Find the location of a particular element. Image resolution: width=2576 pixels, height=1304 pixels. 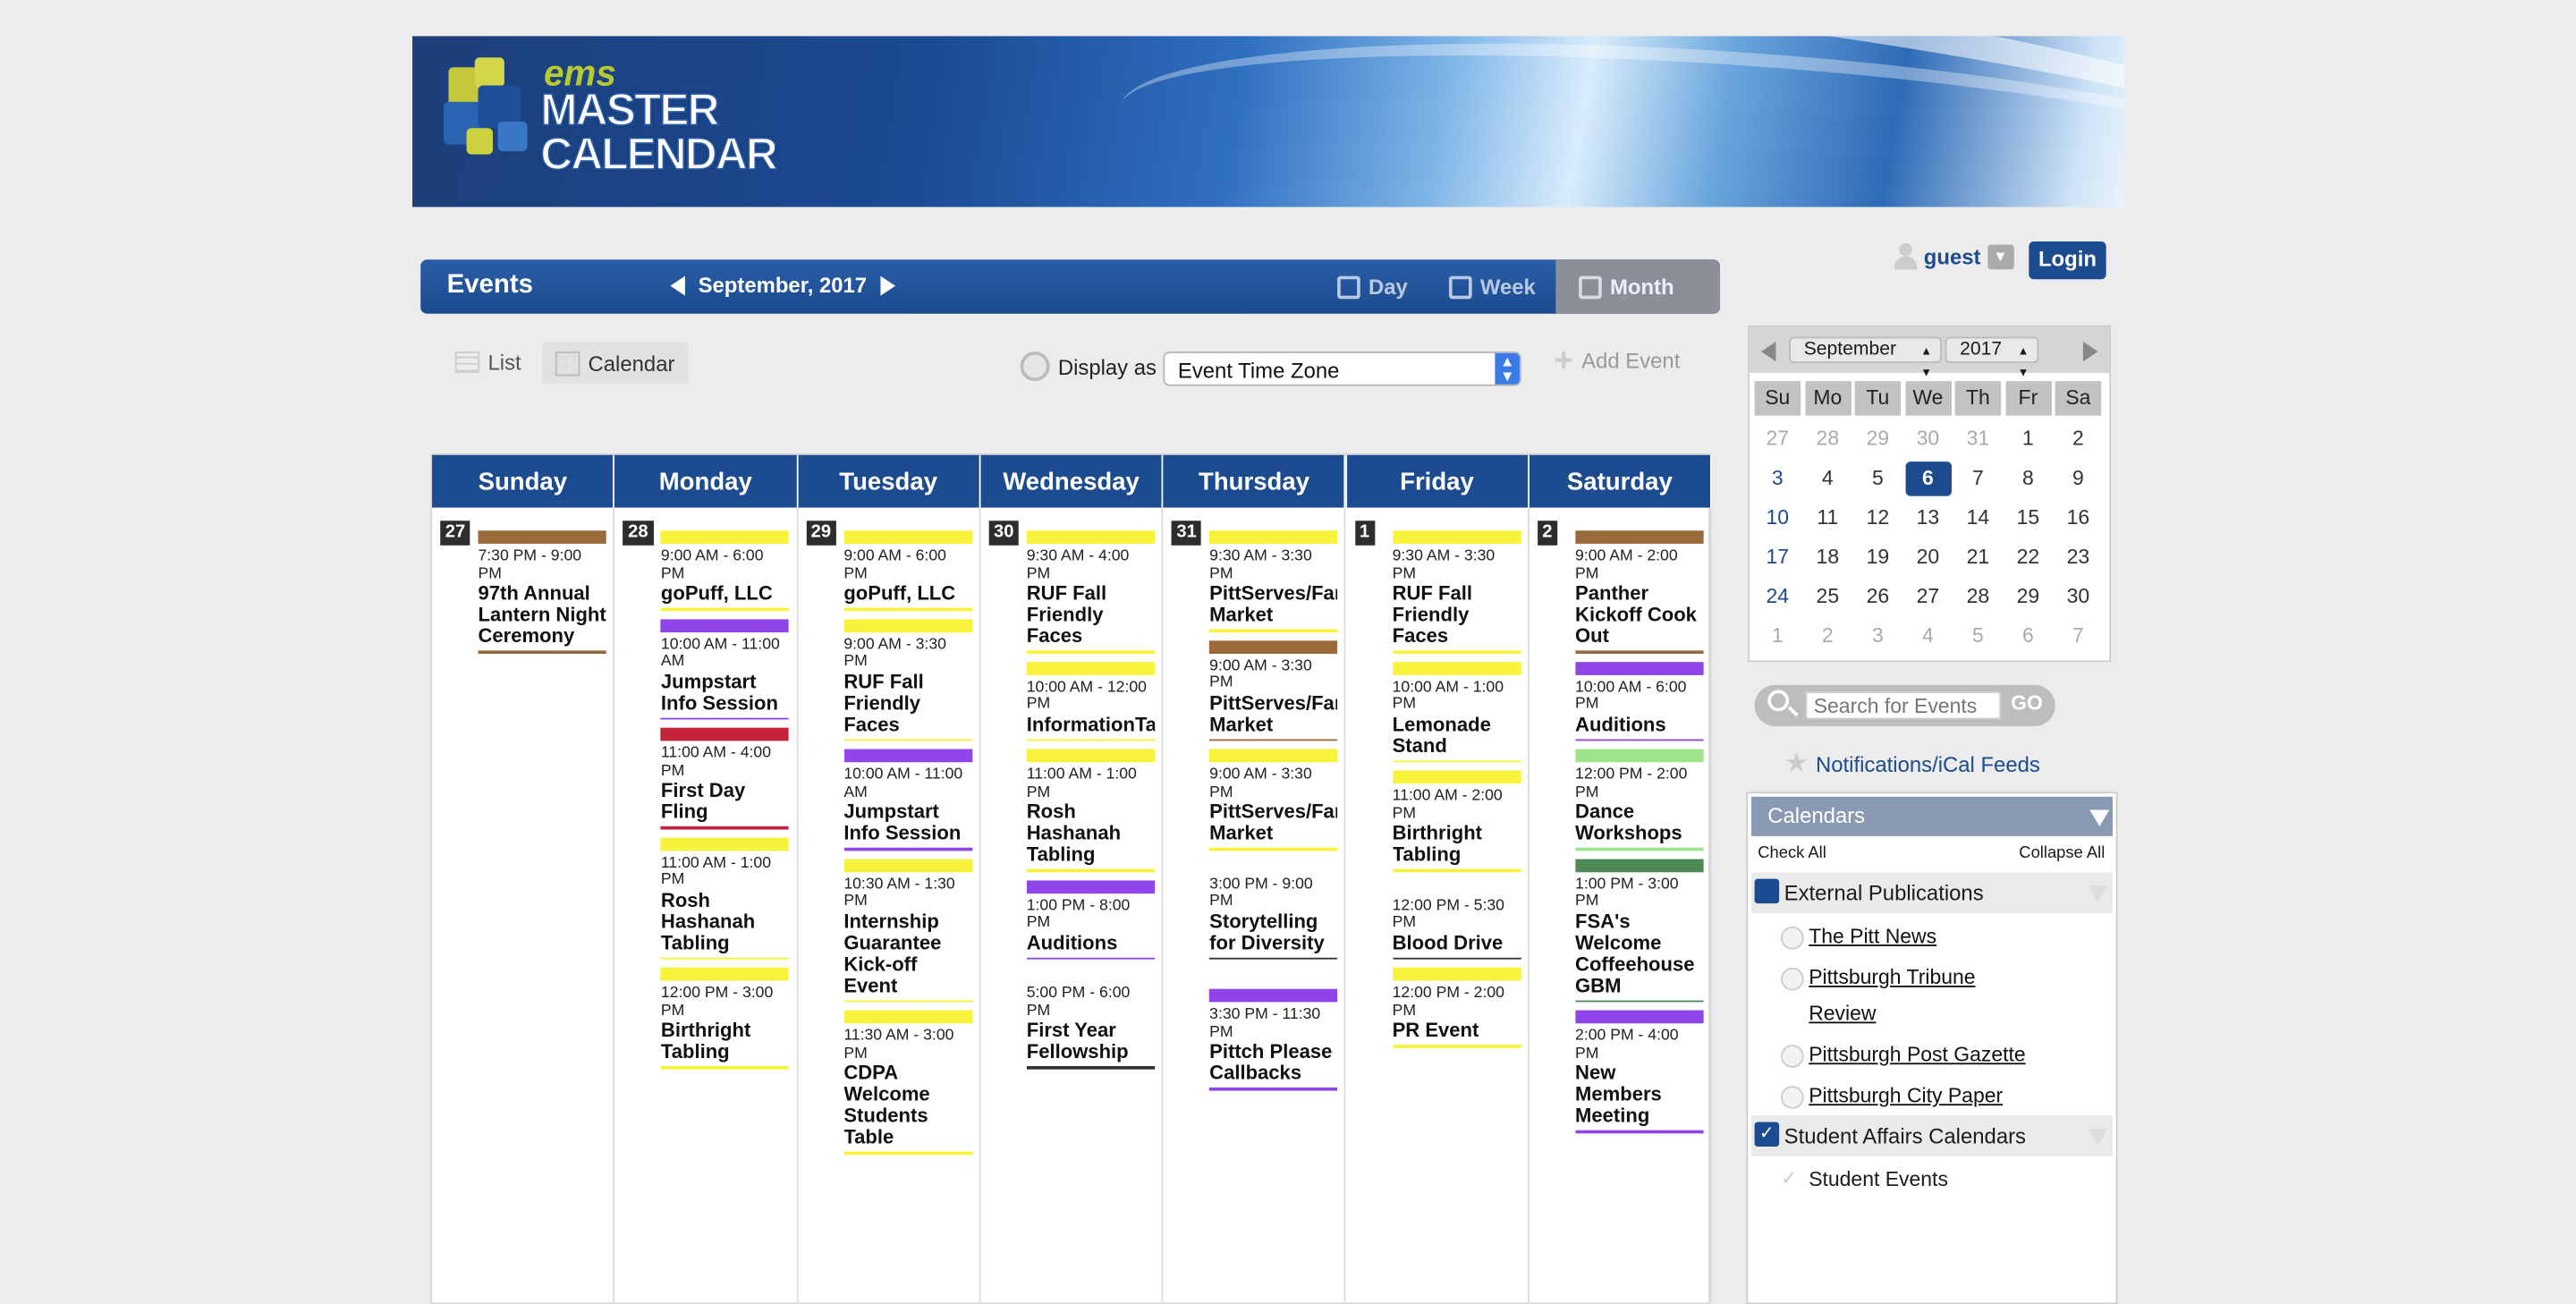

calendar-event: 1:00 PM - 8:00 PM Auditions is located at coordinates (1090, 919).